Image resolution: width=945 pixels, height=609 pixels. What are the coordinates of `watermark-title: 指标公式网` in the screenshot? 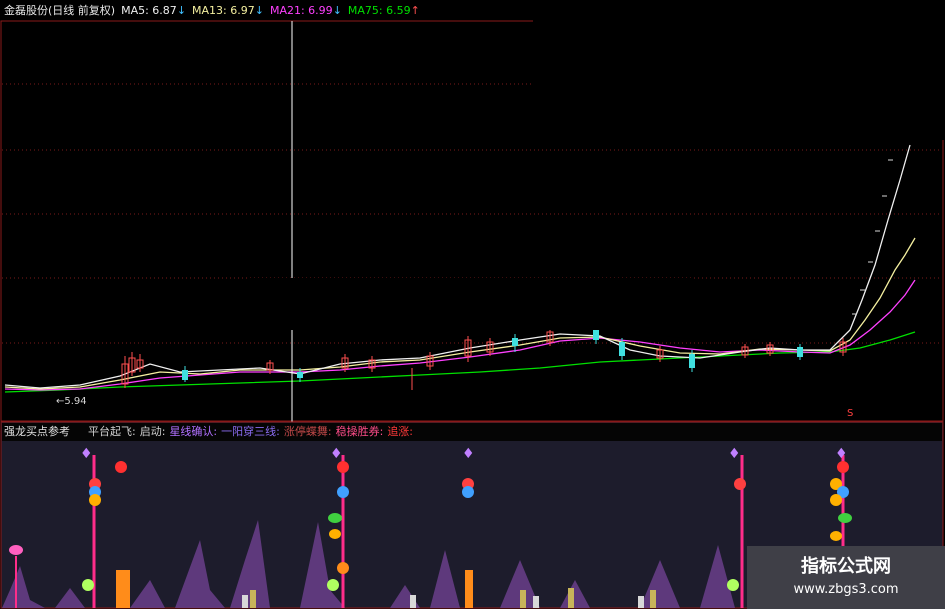 It's located at (846, 566).